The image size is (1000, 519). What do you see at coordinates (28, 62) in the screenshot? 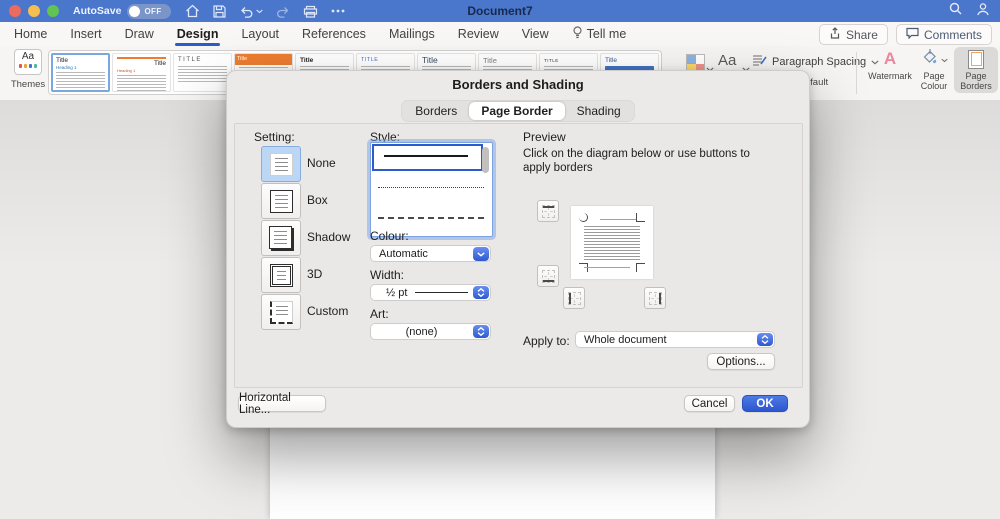
I see `themes-icon: Aa` at bounding box center [28, 62].